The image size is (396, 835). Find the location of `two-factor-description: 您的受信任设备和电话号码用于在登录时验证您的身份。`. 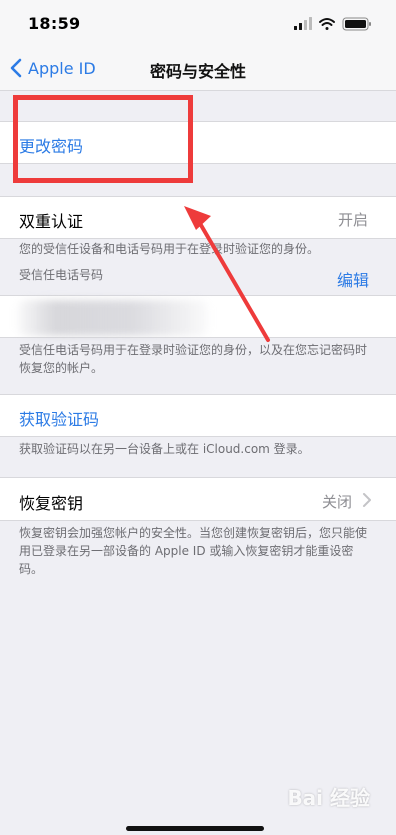

two-factor-description: 您的受信任设备和电话号码用于在登录时验证您的身份。 is located at coordinates (169, 249).